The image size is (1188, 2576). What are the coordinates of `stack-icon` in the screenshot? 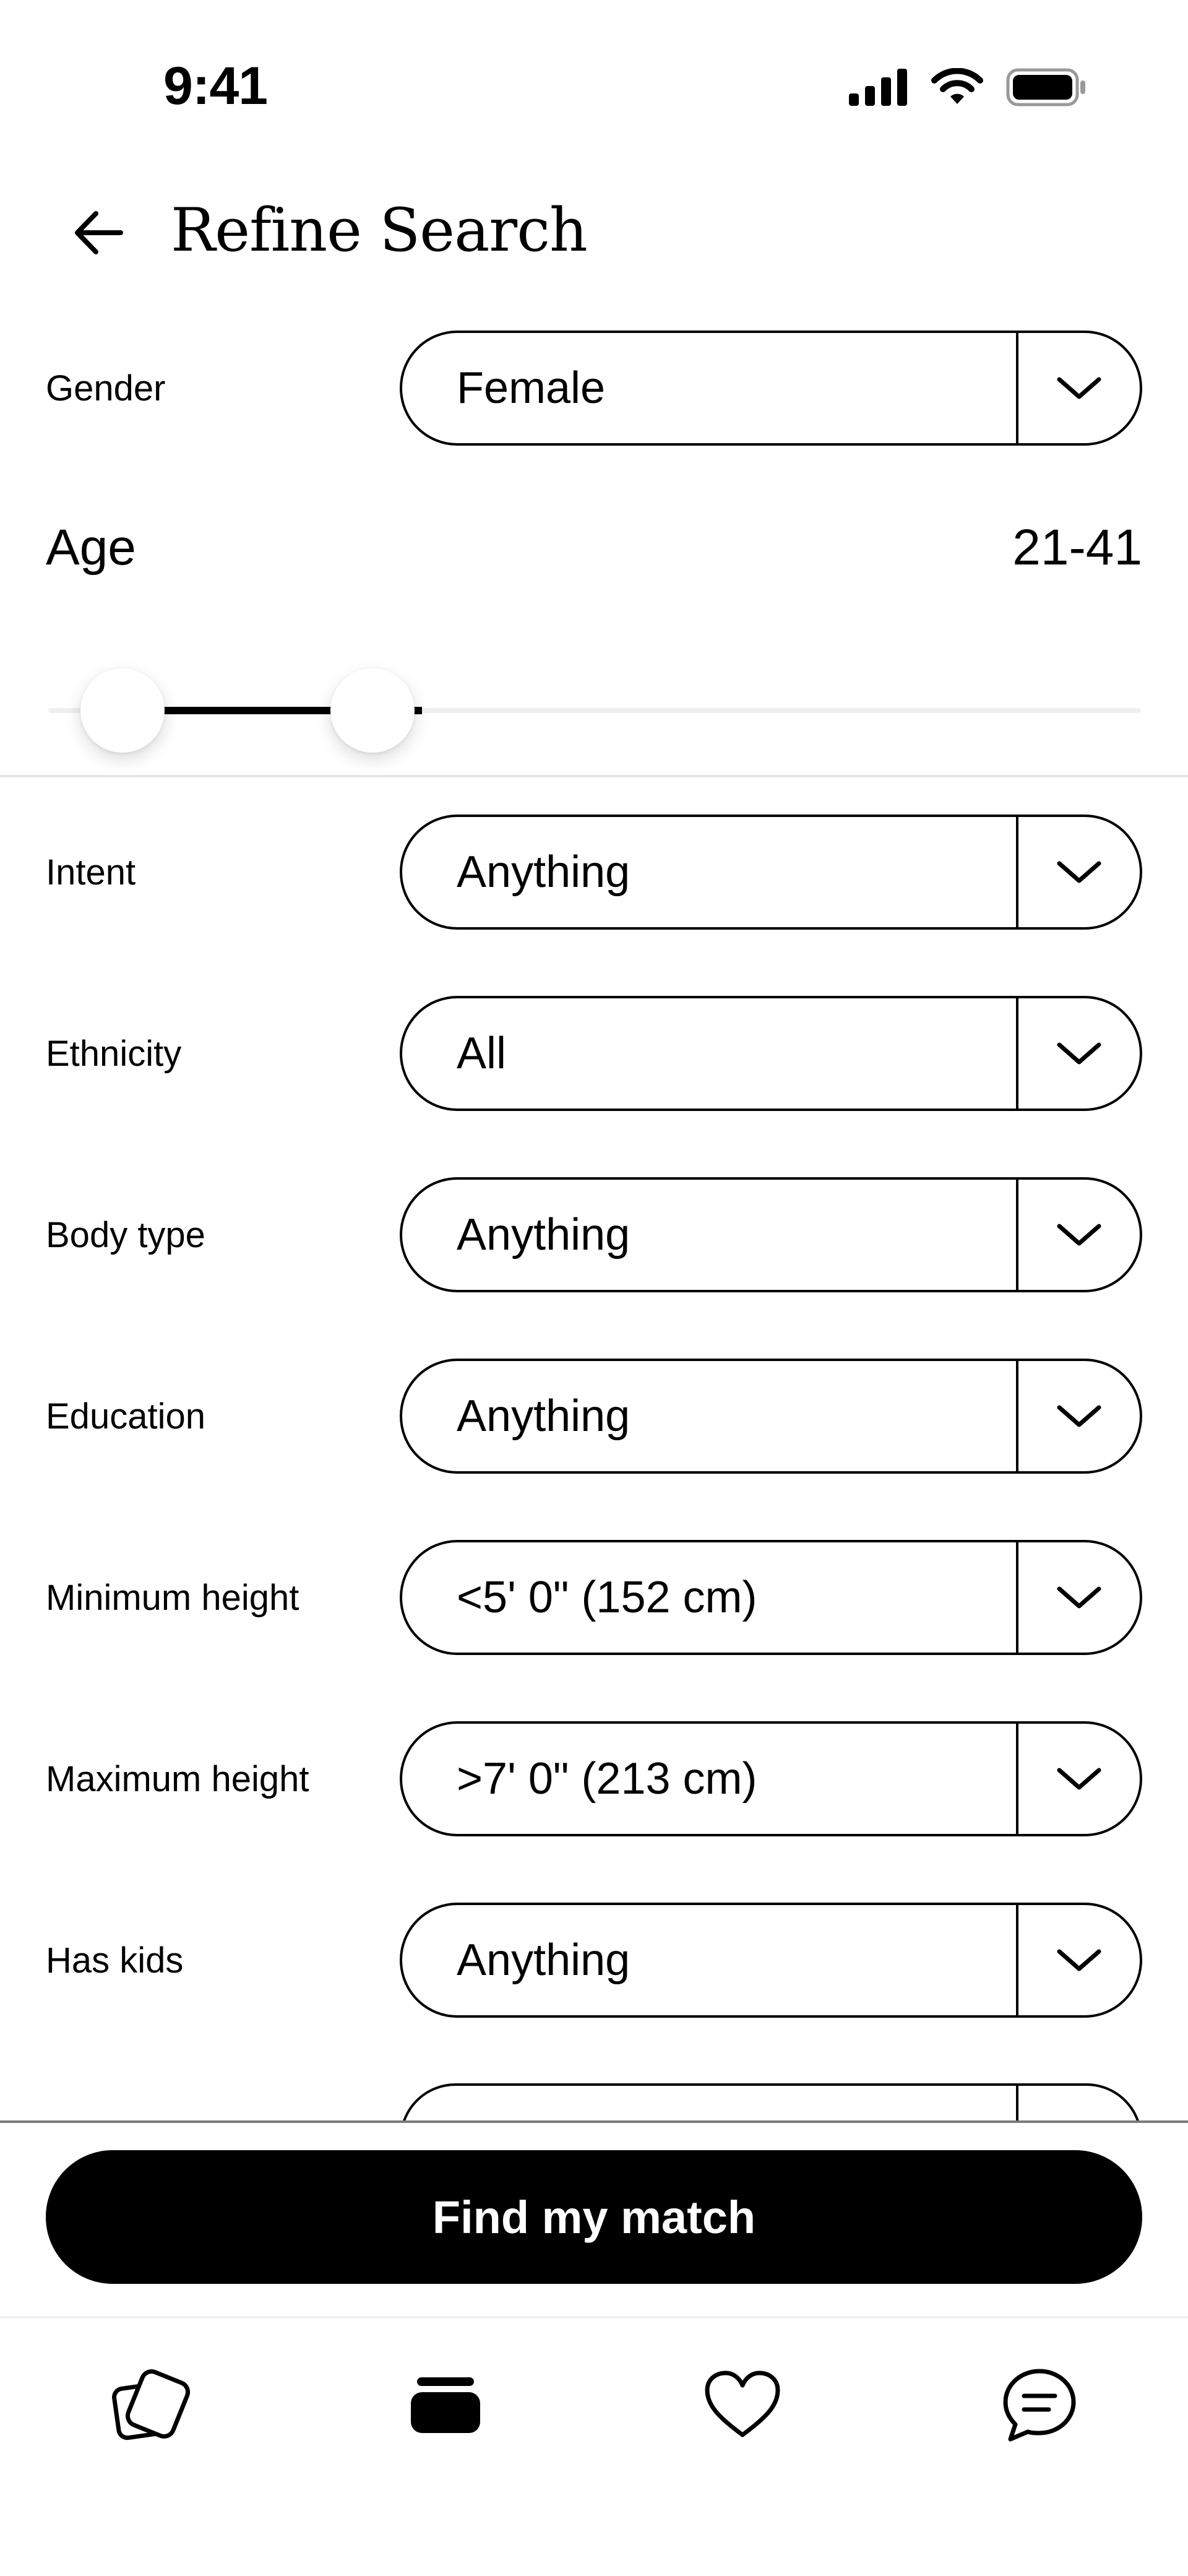 It's located at (445, 2405).